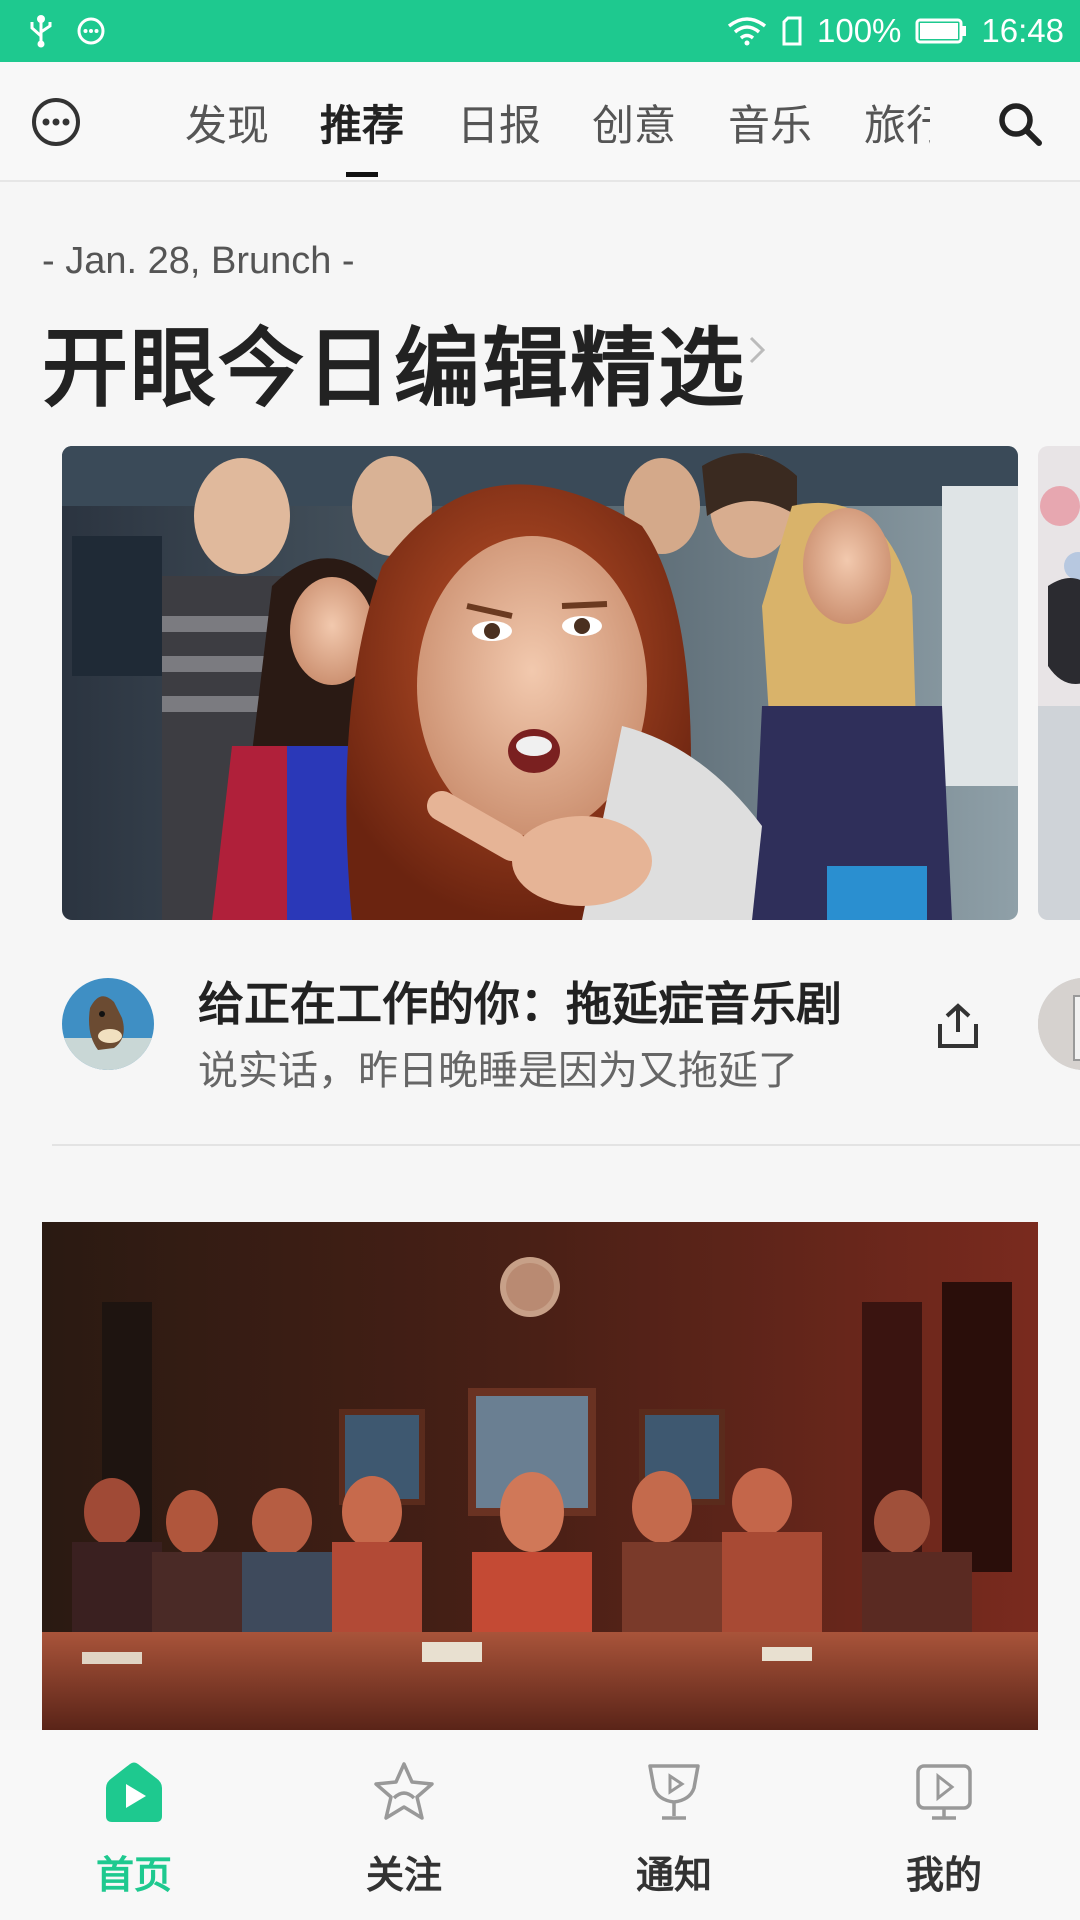 This screenshot has height=1920, width=1080. I want to click on nav-home: 首页, so click(134, 1830).